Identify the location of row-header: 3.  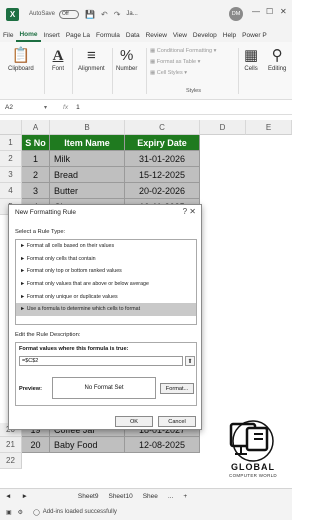
(11, 175).